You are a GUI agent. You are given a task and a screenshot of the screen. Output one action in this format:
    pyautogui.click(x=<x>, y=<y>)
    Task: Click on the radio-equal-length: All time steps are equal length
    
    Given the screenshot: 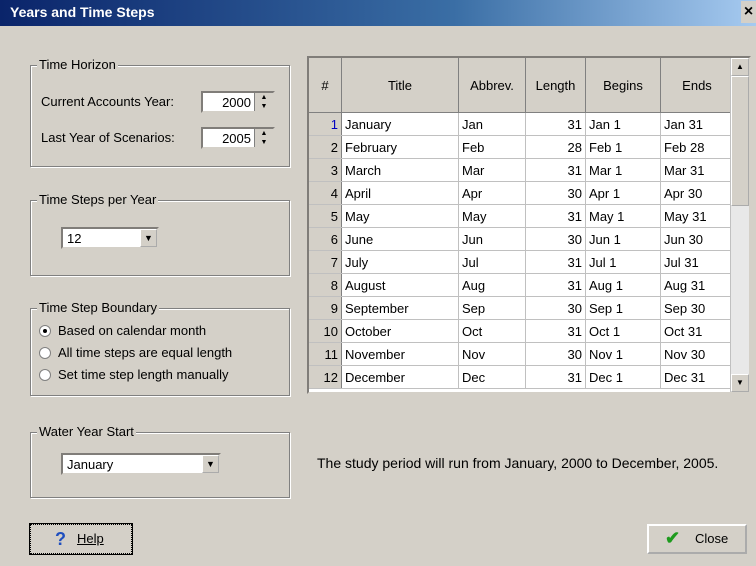 What is the action you would take?
    pyautogui.click(x=159, y=354)
    